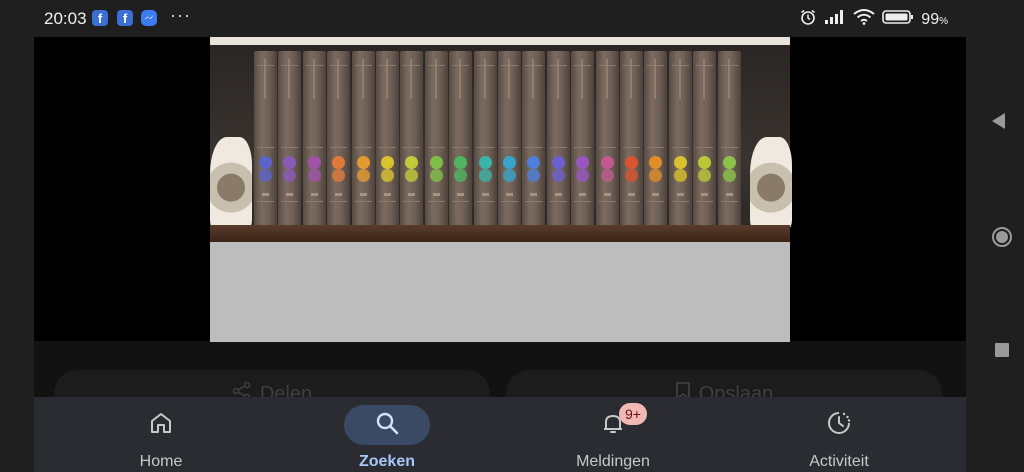 This screenshot has width=1024, height=472. I want to click on shelf-plank, so click(500, 233).